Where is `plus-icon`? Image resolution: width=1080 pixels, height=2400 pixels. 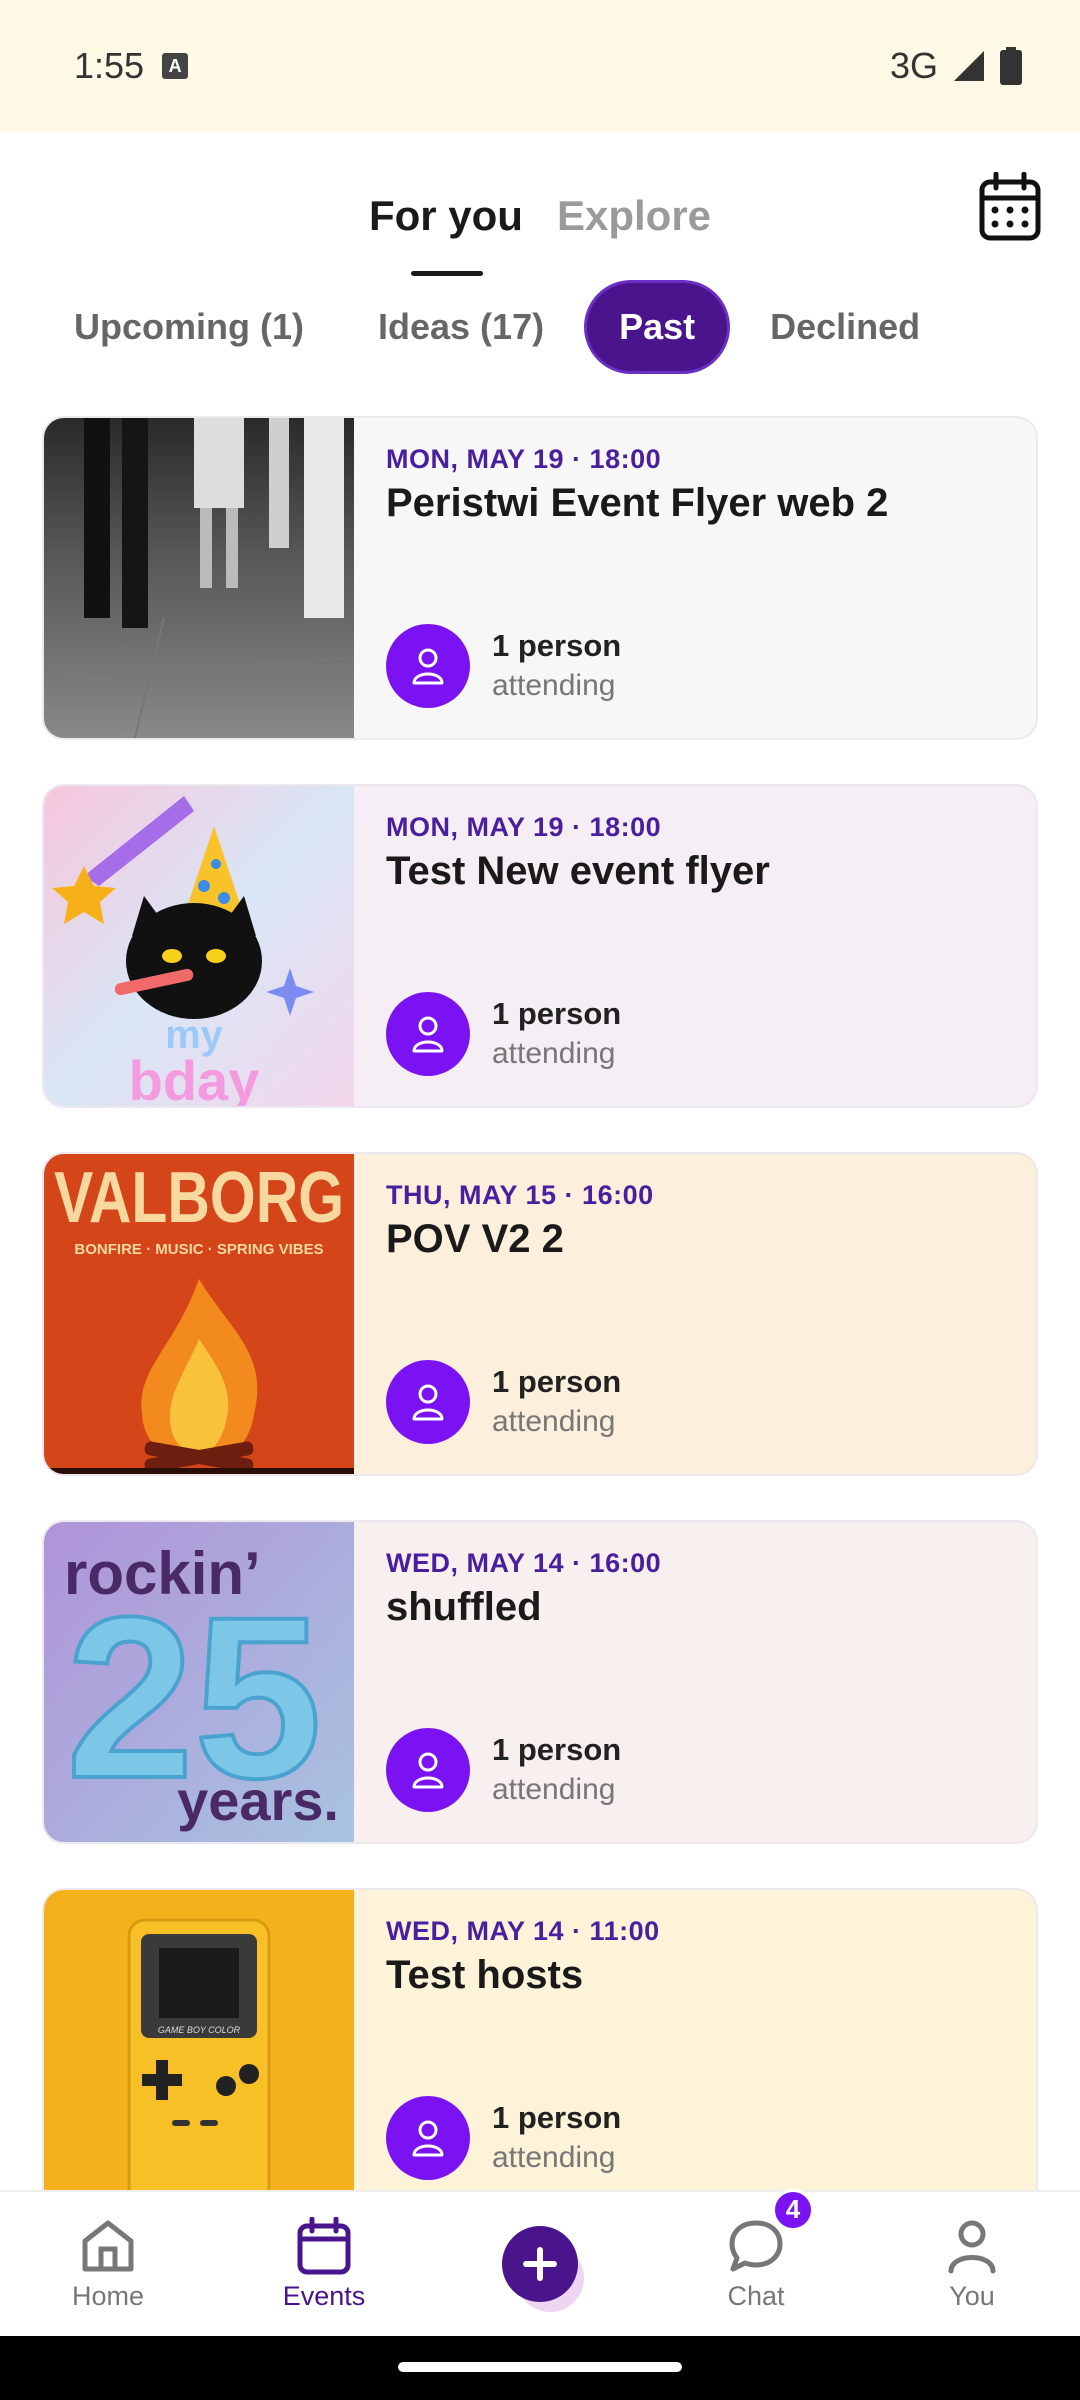 plus-icon is located at coordinates (540, 2264).